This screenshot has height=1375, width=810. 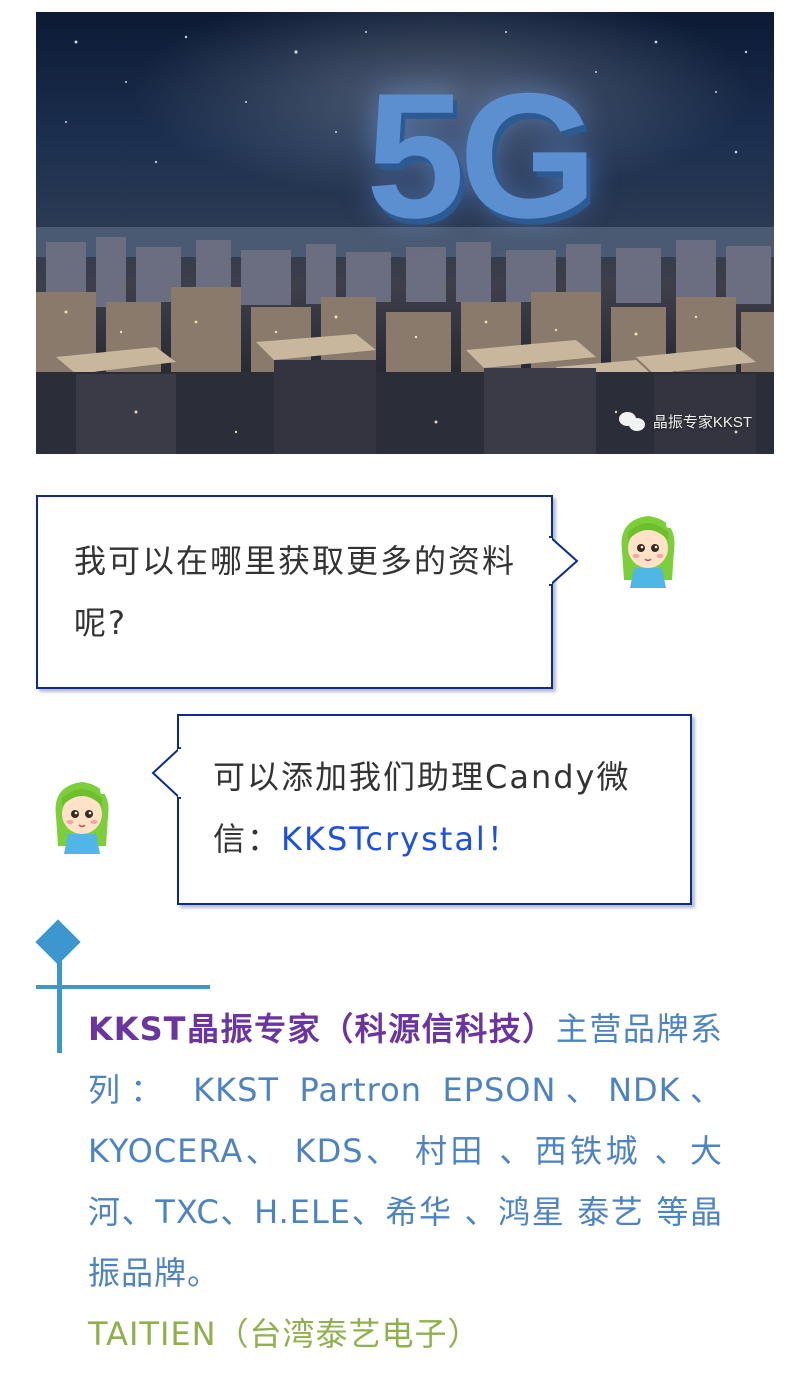 What do you see at coordinates (481, 155) in the screenshot?
I see `hero-5g-headline: 5G` at bounding box center [481, 155].